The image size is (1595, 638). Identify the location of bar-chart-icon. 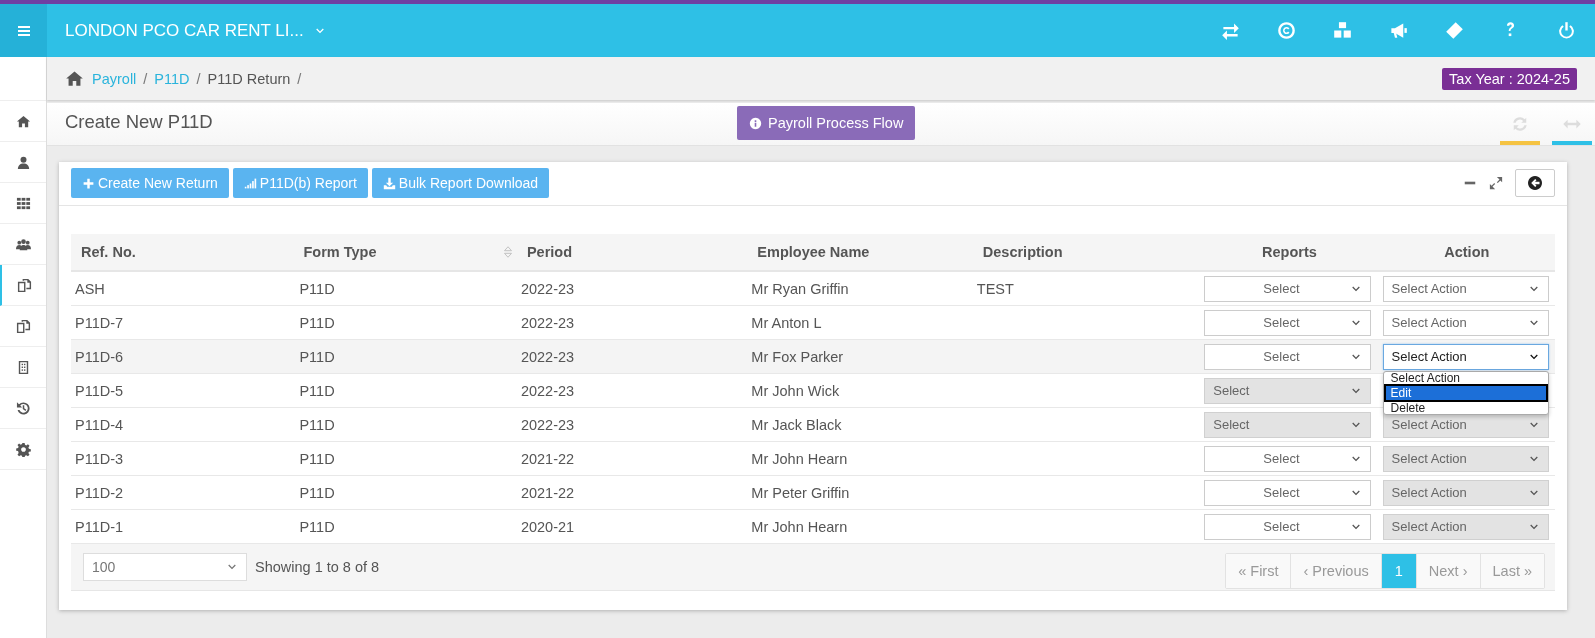
(250, 183).